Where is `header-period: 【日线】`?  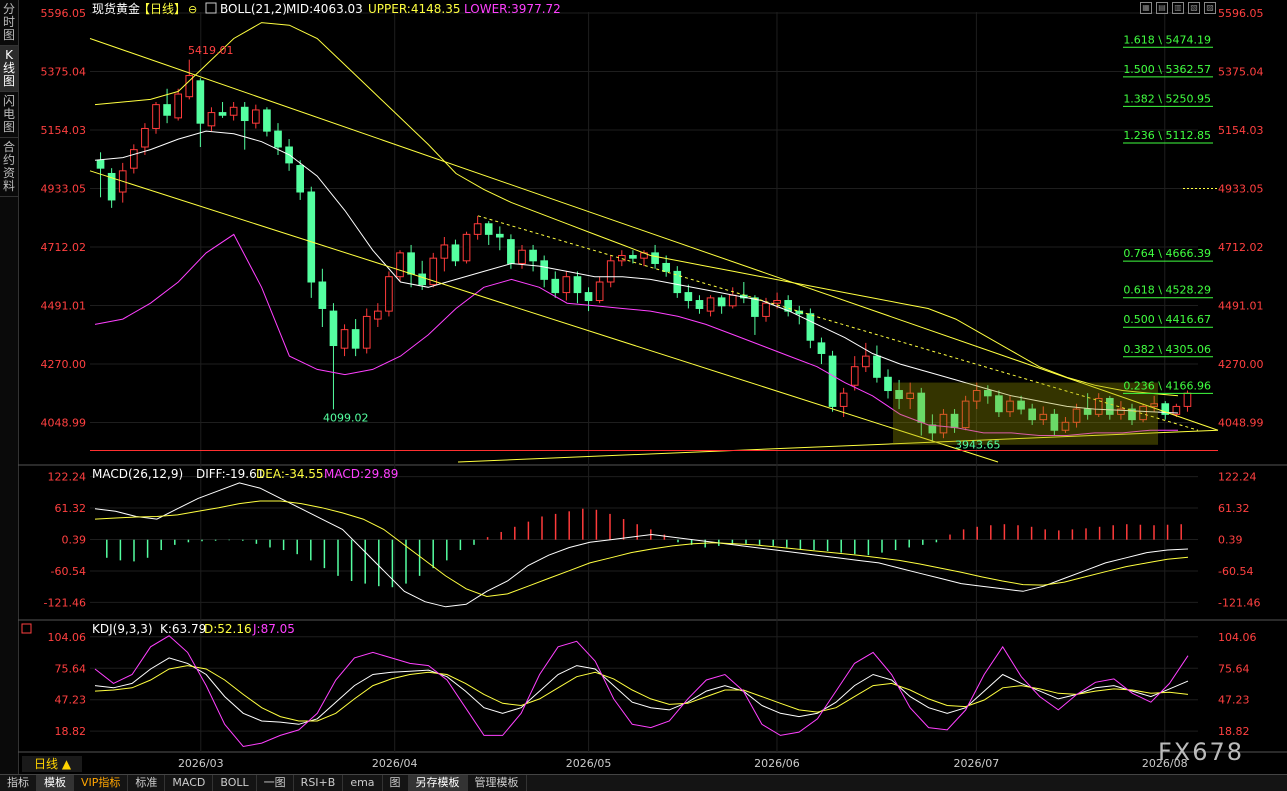
header-period: 【日线】 is located at coordinates (162, 9).